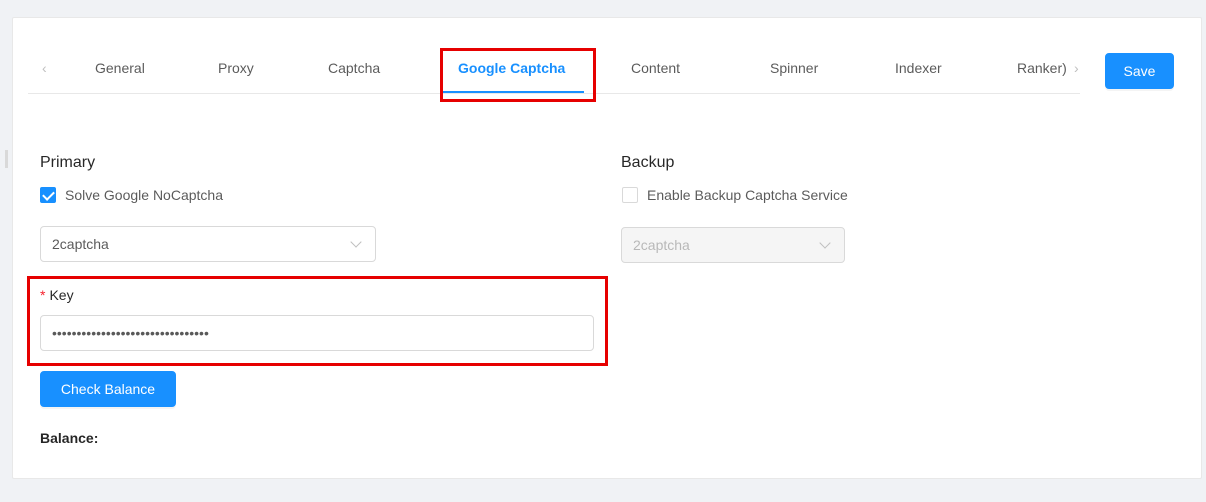  I want to click on checkbox-checked-icon, so click(48, 195).